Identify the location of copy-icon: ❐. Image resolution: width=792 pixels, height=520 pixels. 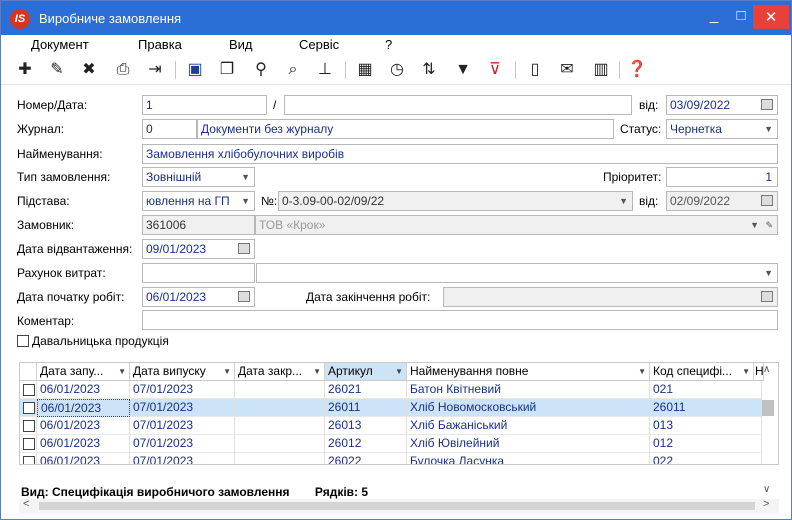
(227, 70).